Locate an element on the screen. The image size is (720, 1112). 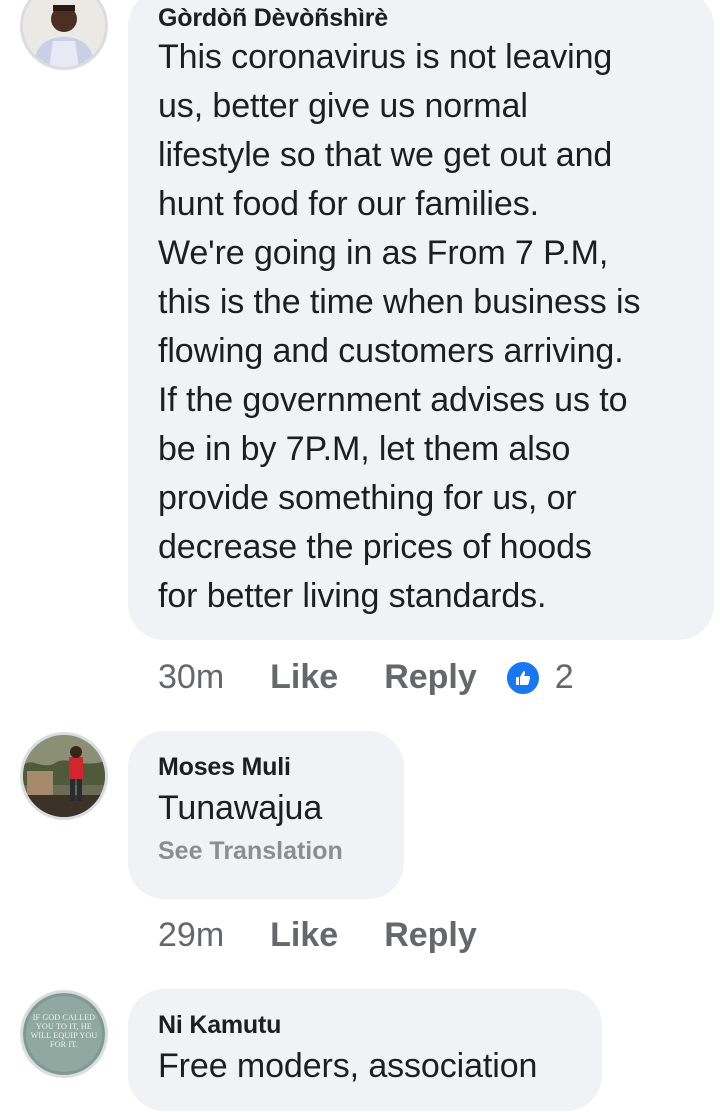
comment-text-line: us, better give us normal is located at coordinates (343, 106).